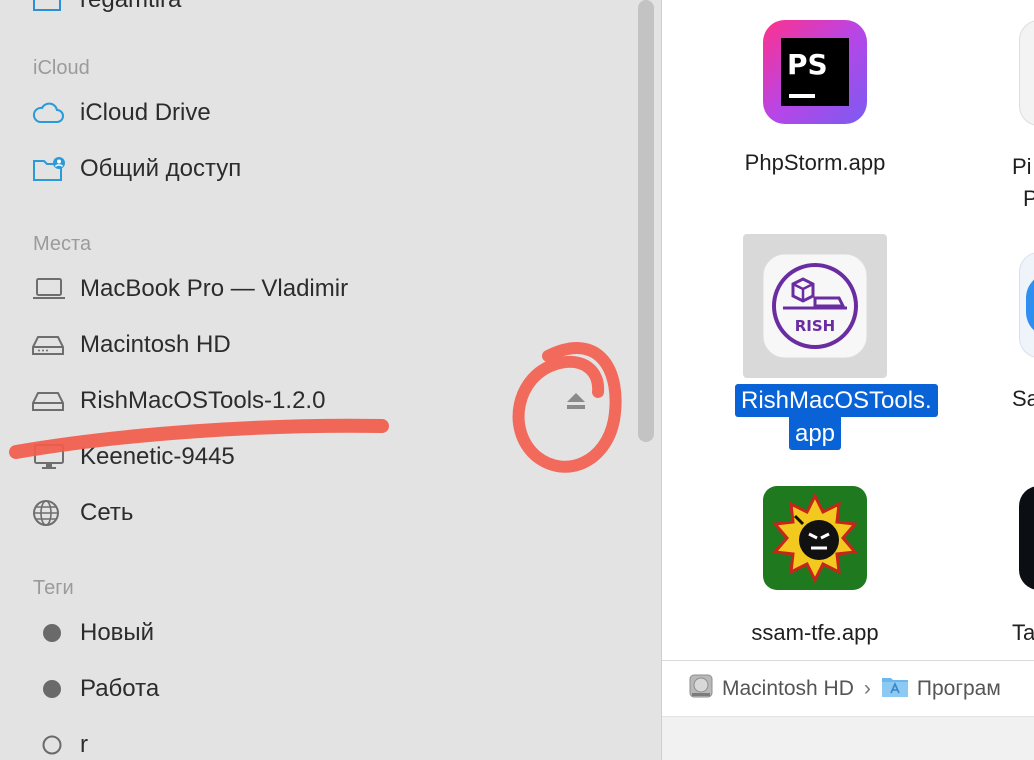 The height and width of the screenshot is (760, 1034). What do you see at coordinates (327, 633) in the screenshot?
I see `sidebar-item-tag-new: Новый` at bounding box center [327, 633].